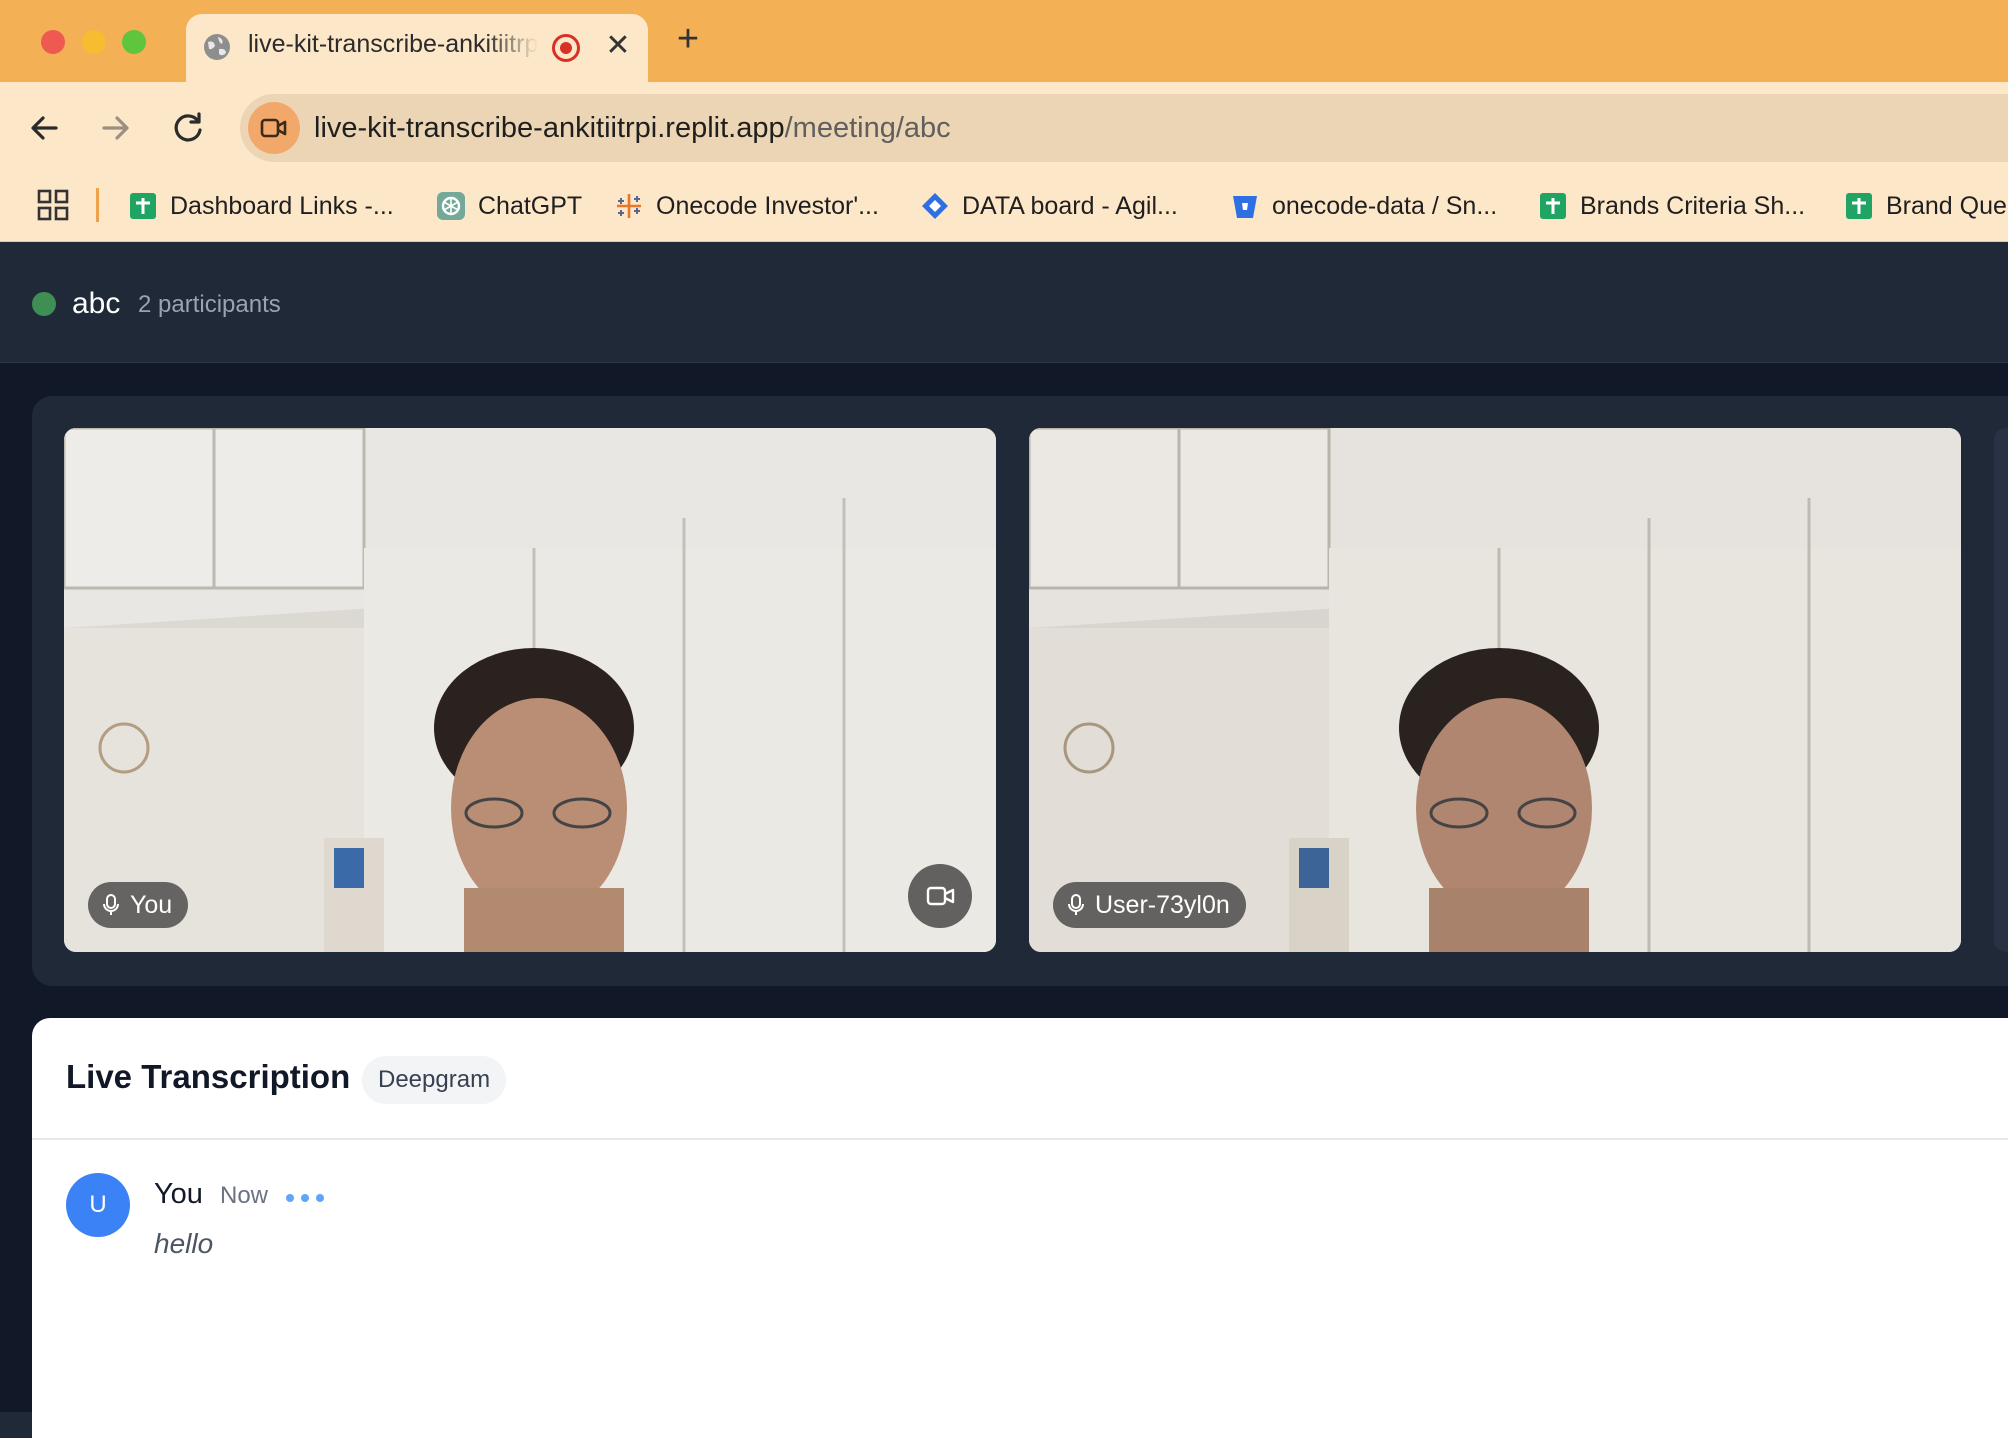  I want to click on bookmark-brand-que: Brand Que, so click(1925, 206).